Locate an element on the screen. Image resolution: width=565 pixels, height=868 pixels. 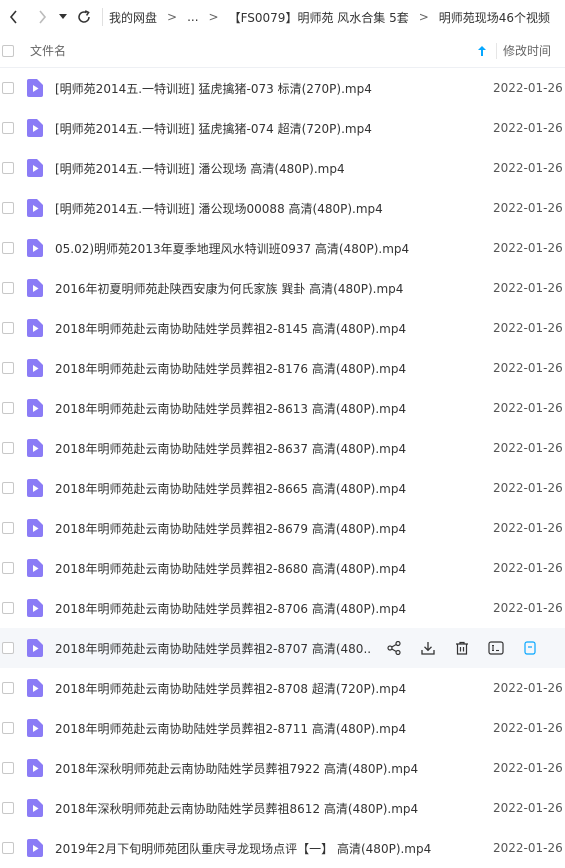
select-all-checkbox is located at coordinates (8, 50).